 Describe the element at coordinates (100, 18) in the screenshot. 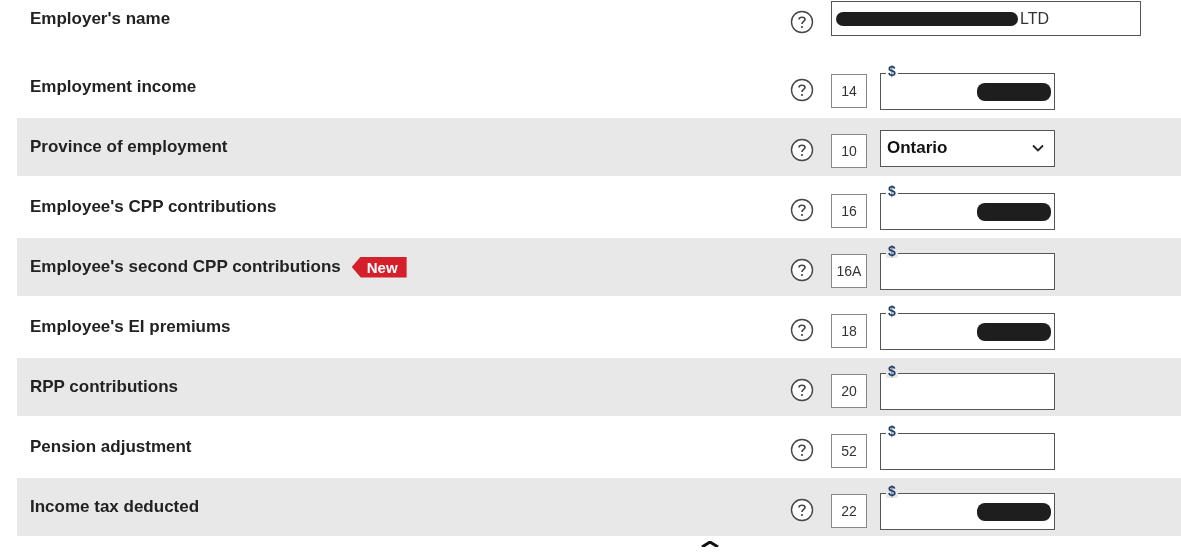

I see `field-label: Employer's name` at that location.